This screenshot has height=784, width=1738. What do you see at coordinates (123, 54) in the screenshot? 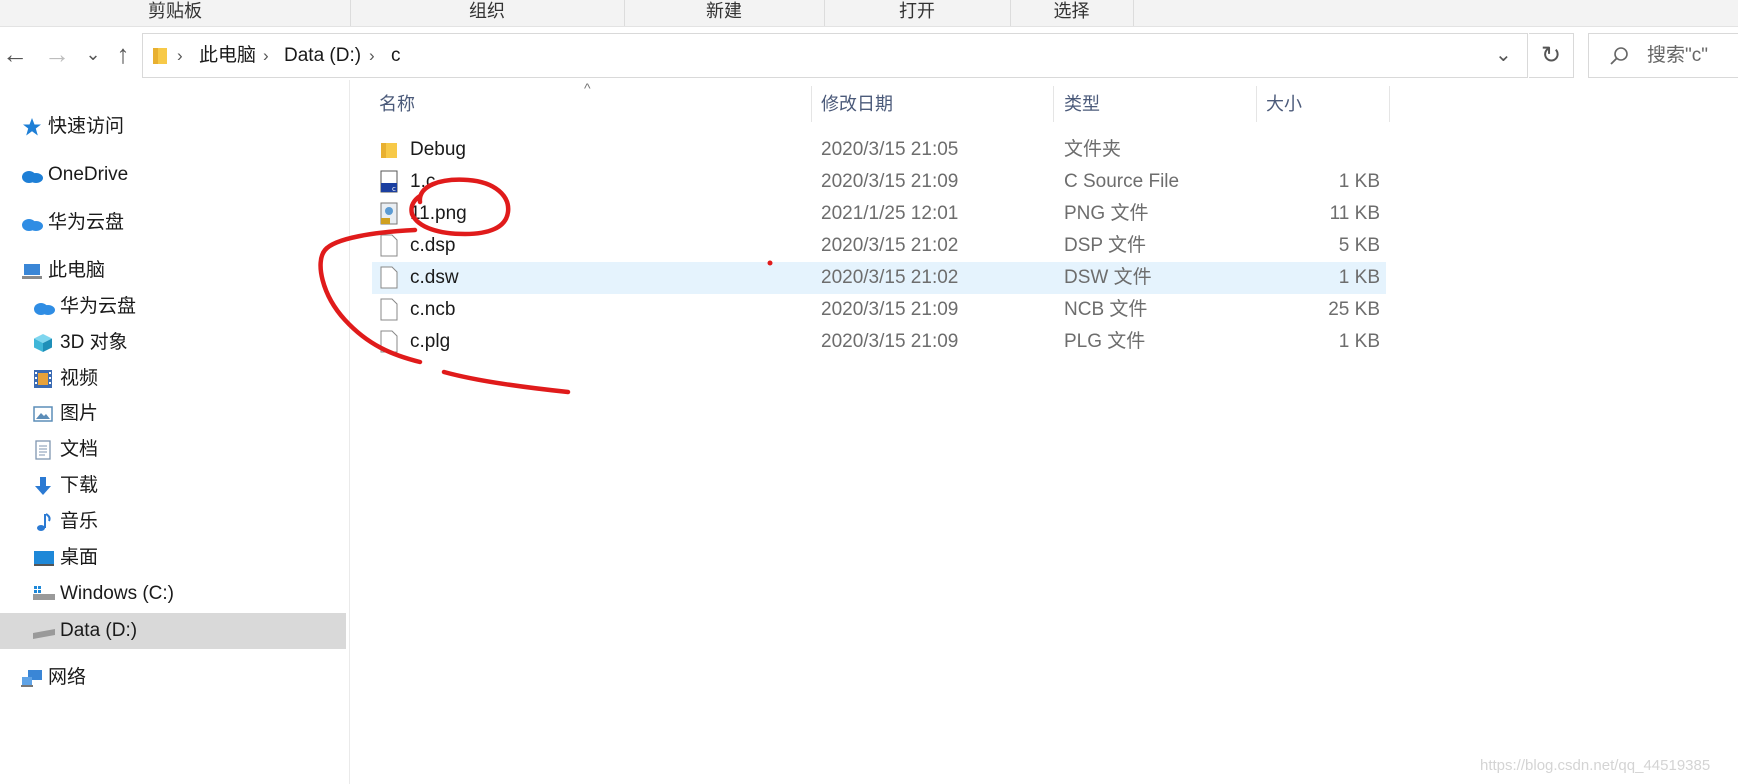
I see `up-button: ↑` at bounding box center [123, 54].